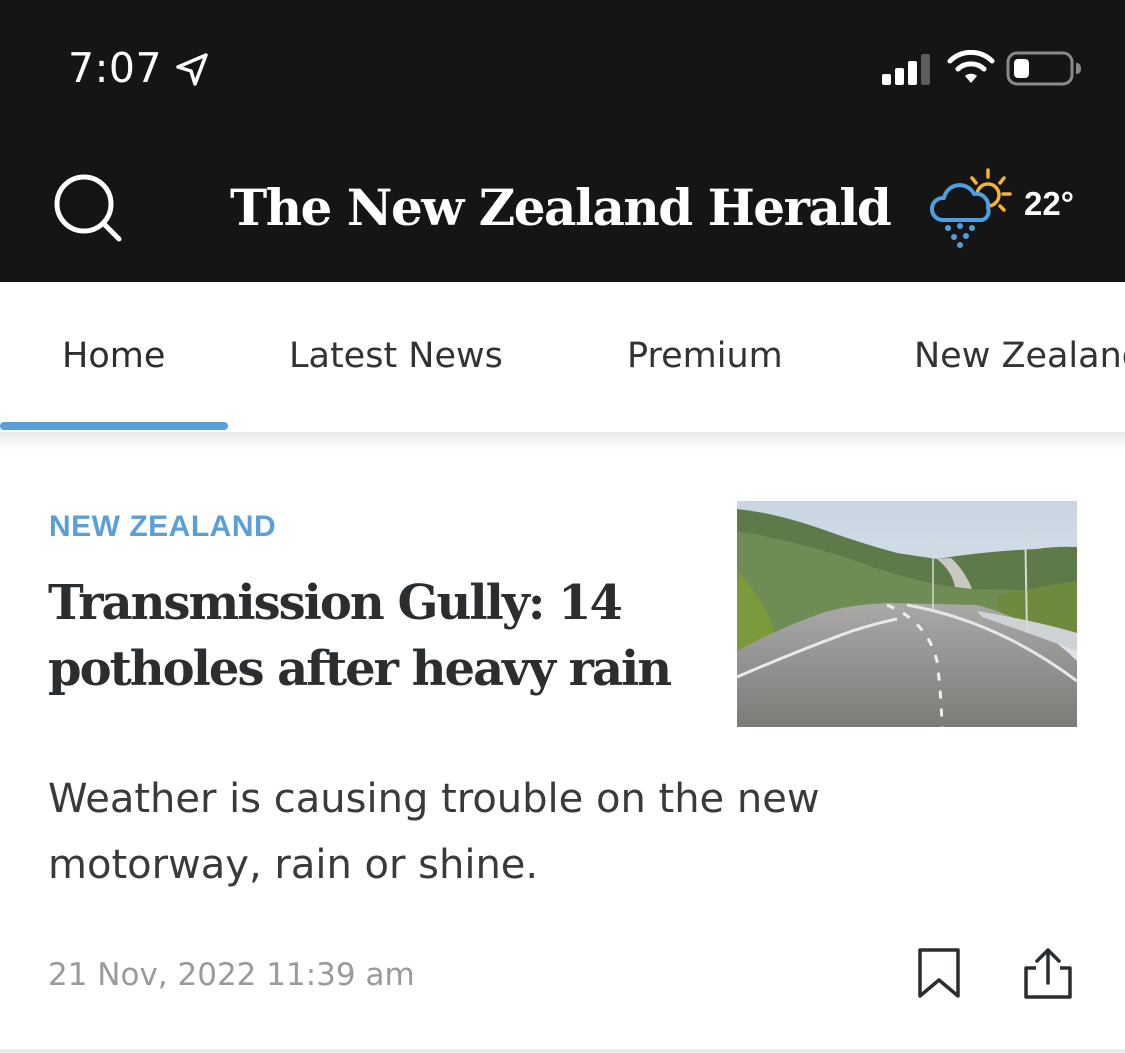 The height and width of the screenshot is (1053, 1125). What do you see at coordinates (113, 356) in the screenshot?
I see `tab-home: Home` at bounding box center [113, 356].